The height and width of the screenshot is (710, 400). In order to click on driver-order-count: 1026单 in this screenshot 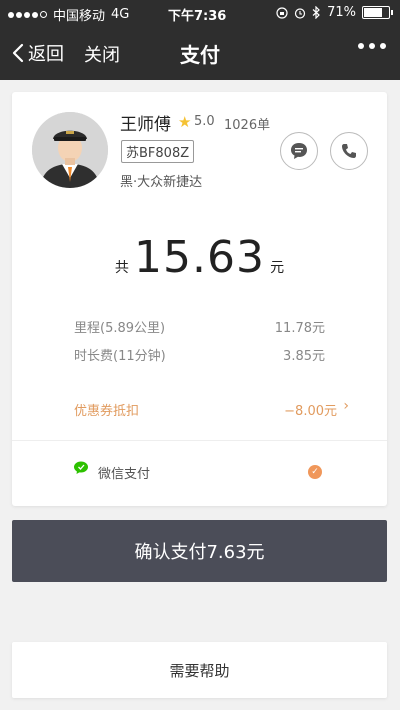, I will do `click(247, 125)`.